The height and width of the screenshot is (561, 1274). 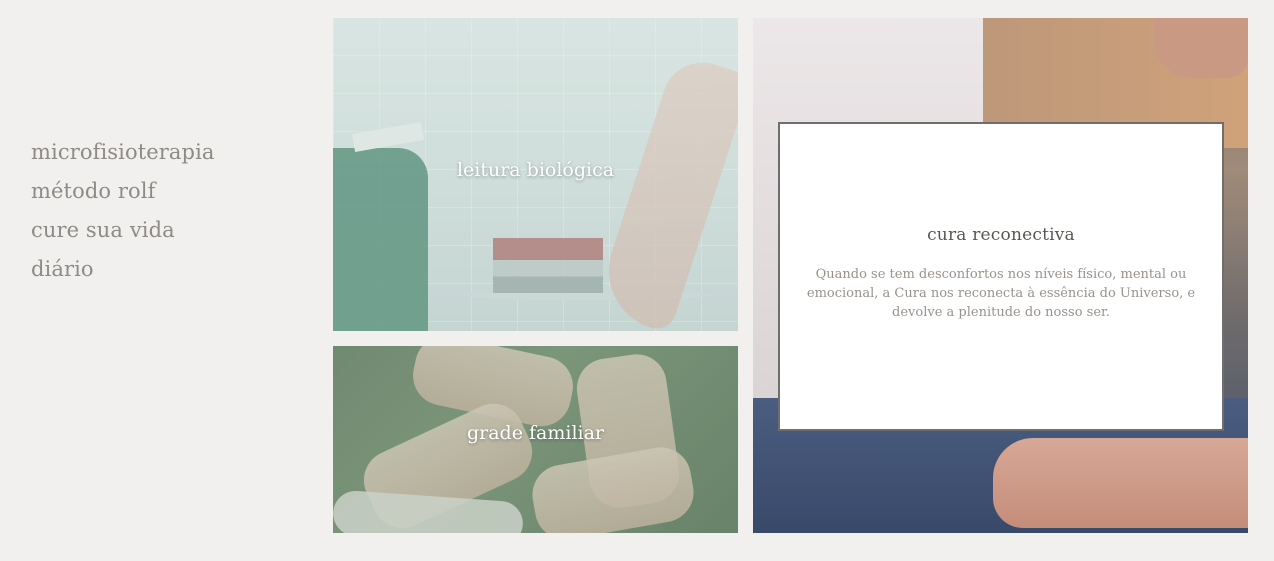 What do you see at coordinates (535, 170) in the screenshot?
I see `tile-label-leitura-biologica: leitura biológica` at bounding box center [535, 170].